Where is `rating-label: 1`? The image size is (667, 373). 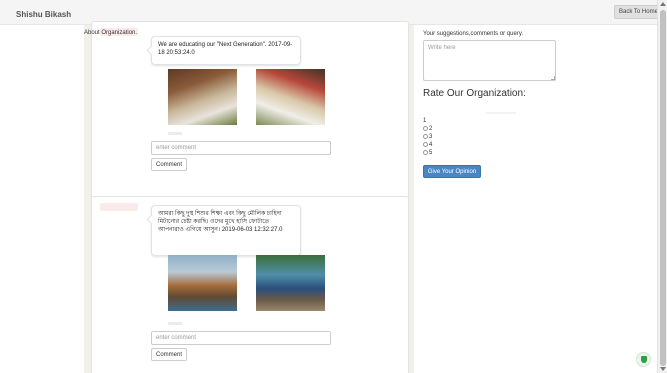 rating-label: 1 is located at coordinates (425, 121).